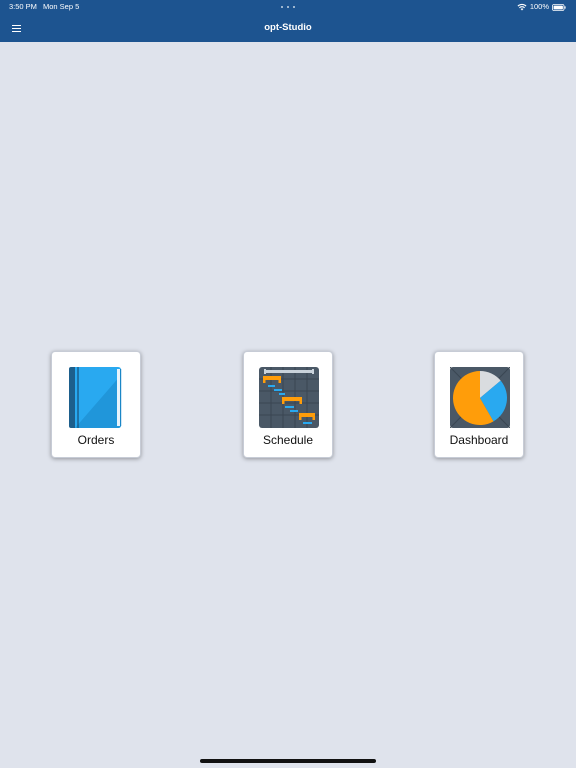 Image resolution: width=576 pixels, height=768 pixels. What do you see at coordinates (23, 6) in the screenshot?
I see `status-time: 3:50 PM` at bounding box center [23, 6].